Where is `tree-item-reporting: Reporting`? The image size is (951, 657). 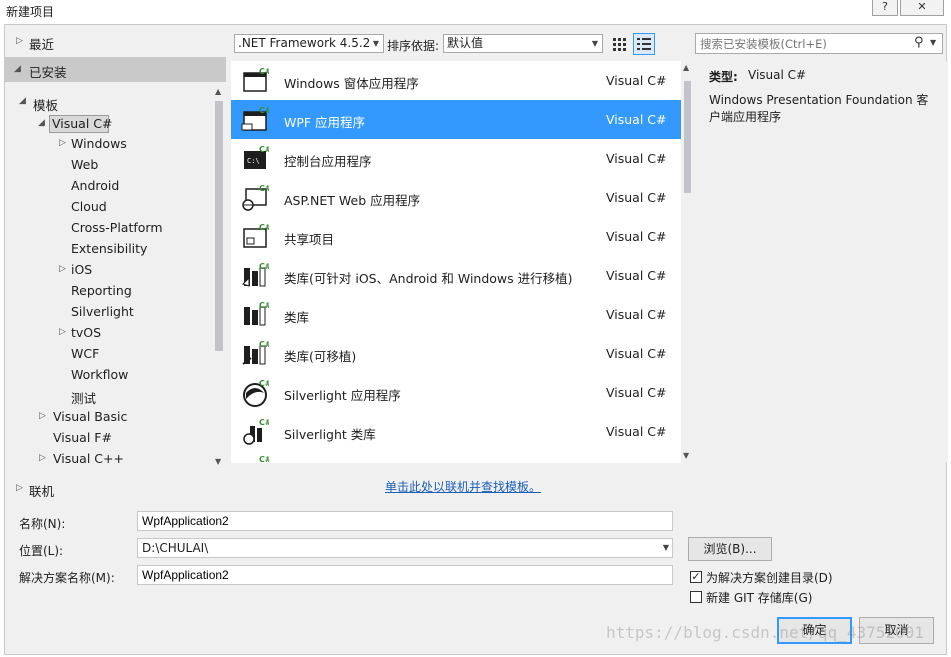 tree-item-reporting: Reporting is located at coordinates (134, 292).